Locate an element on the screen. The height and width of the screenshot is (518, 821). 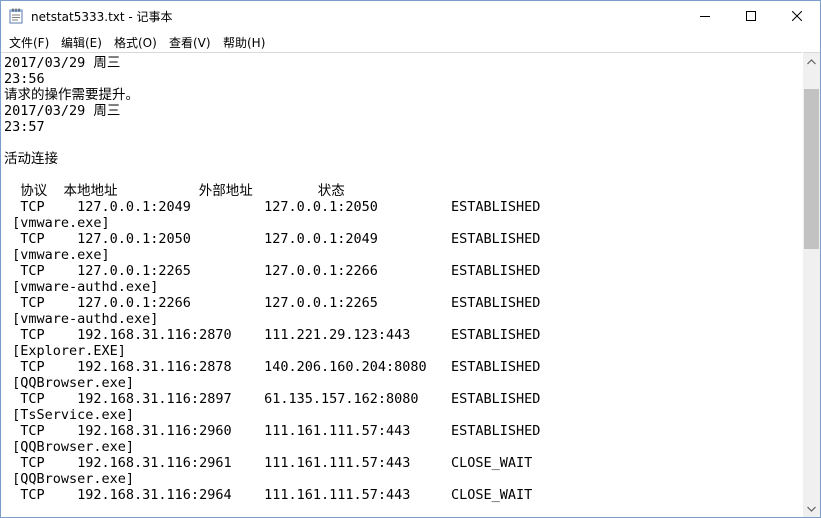
menu-view: 查看(V) is located at coordinates (190, 42).